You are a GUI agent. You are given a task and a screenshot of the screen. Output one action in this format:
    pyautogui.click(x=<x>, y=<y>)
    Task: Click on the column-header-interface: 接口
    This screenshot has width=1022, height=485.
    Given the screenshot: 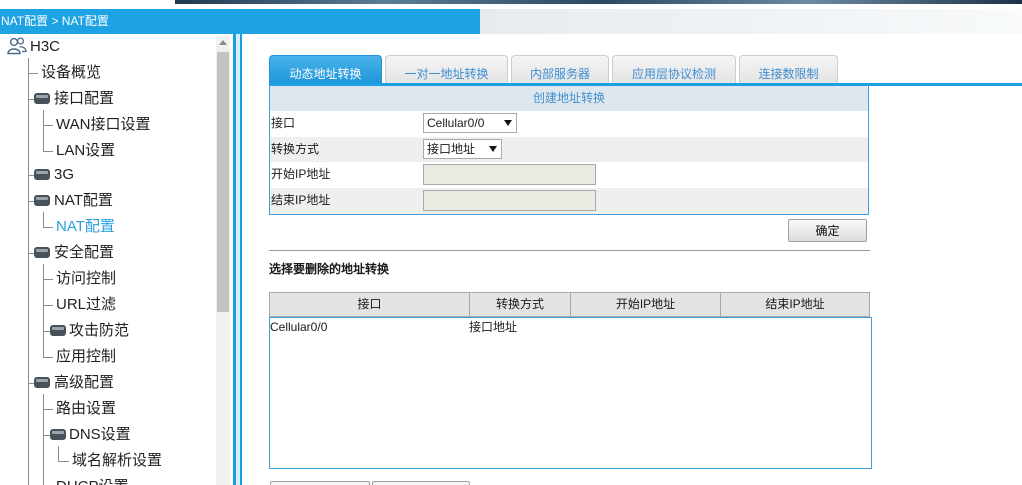 What is the action you would take?
    pyautogui.click(x=370, y=304)
    